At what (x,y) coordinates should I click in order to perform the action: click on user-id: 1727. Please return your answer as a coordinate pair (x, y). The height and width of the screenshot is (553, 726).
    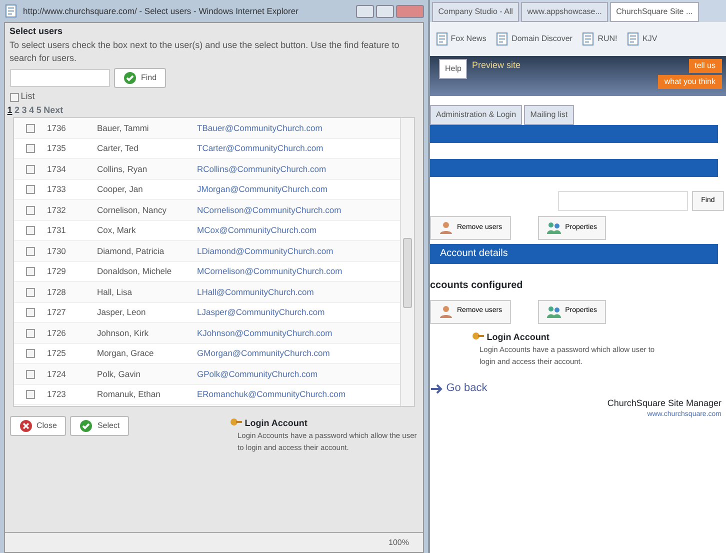
    Looking at the image, I should click on (57, 312).